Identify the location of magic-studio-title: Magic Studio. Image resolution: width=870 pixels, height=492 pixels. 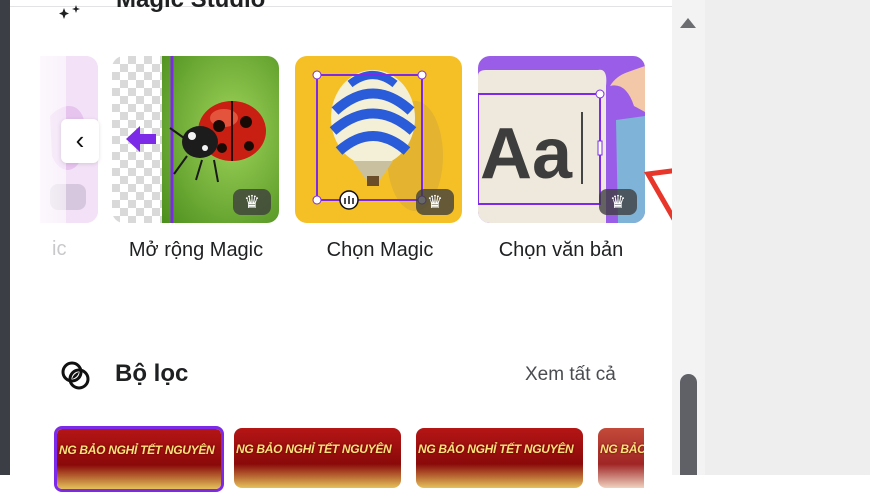
(190, 7).